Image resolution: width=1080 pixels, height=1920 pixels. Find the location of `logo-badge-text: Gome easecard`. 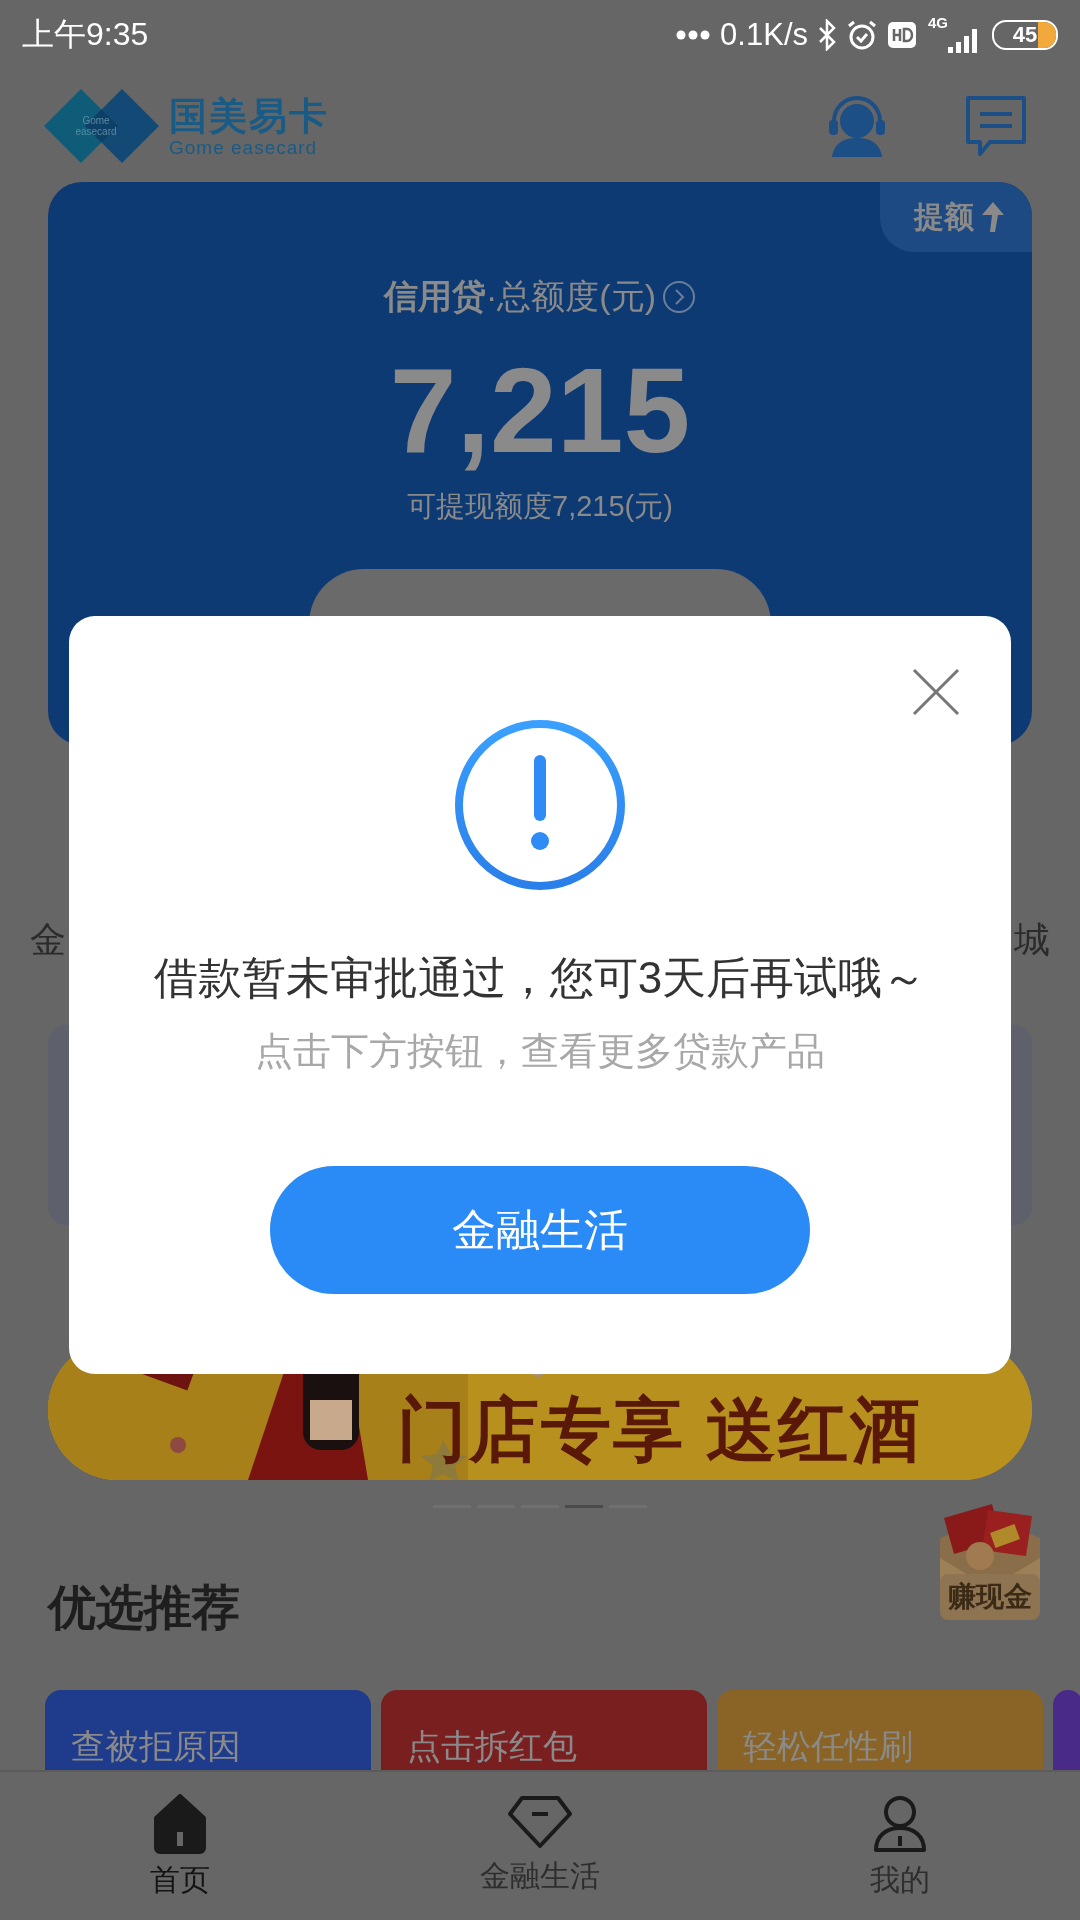

logo-badge-text: Gome easecard is located at coordinates (96, 126).